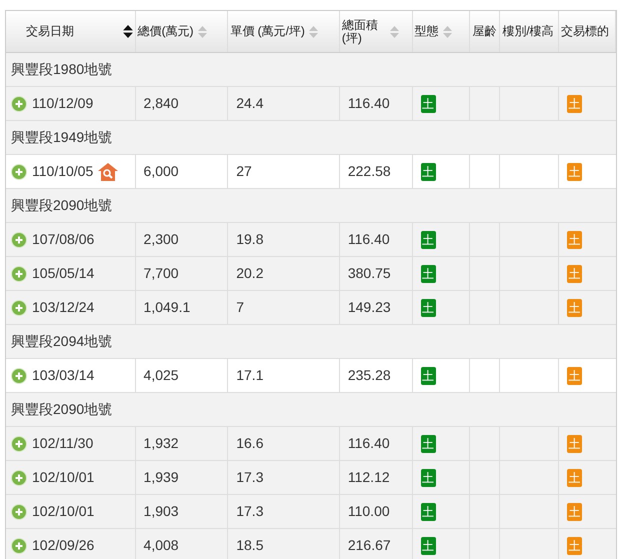 The width and height of the screenshot is (620, 559). Describe the element at coordinates (161, 511) in the screenshot. I see `total-price-cell-text: 1,903` at that location.